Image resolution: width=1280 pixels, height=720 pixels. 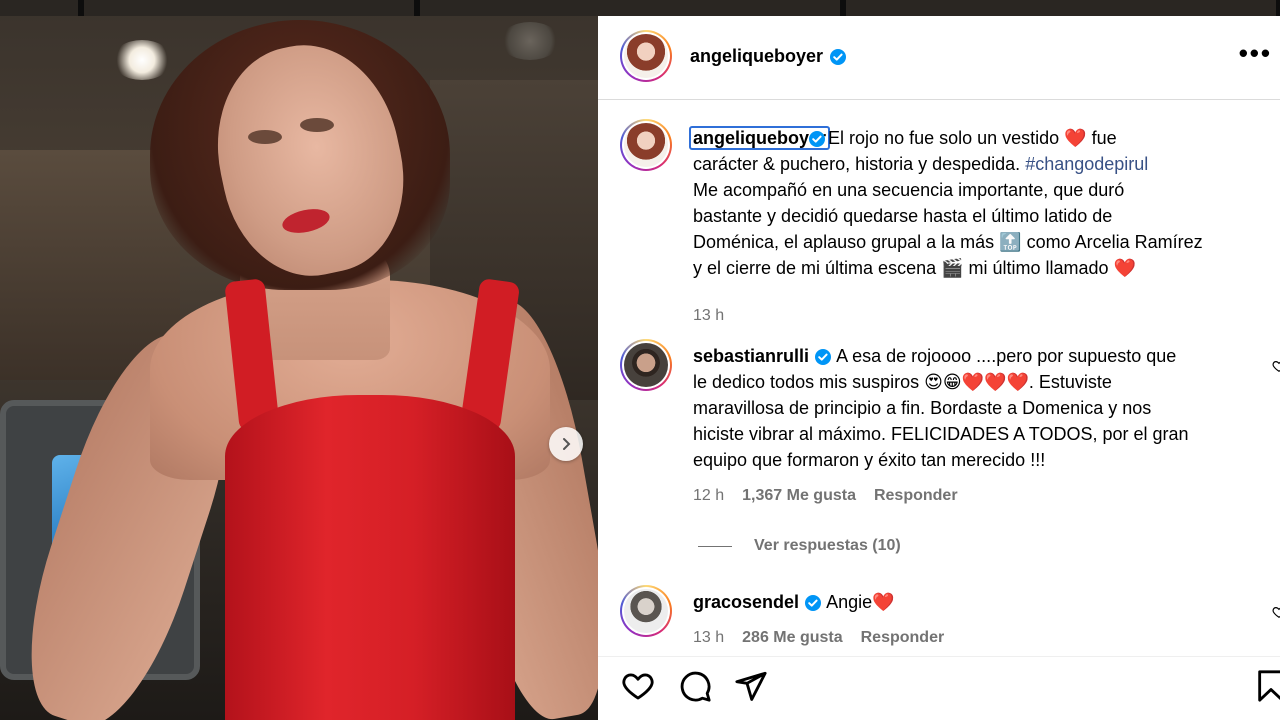 What do you see at coordinates (638, 686) in the screenshot?
I see `heart-icon` at bounding box center [638, 686].